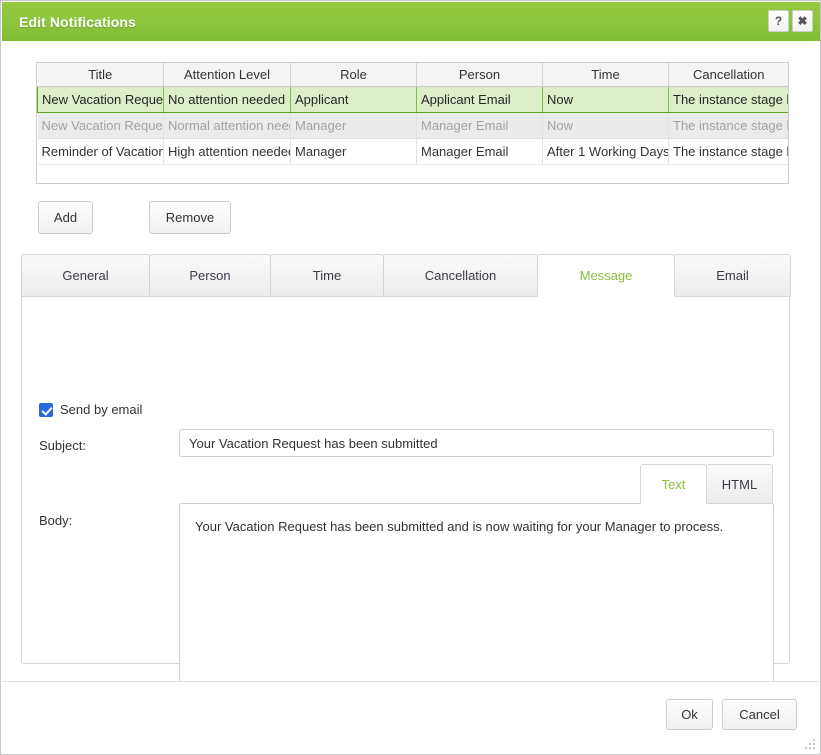 This screenshot has width=821, height=755. I want to click on send-by-email-row: Send by email, so click(90, 409).